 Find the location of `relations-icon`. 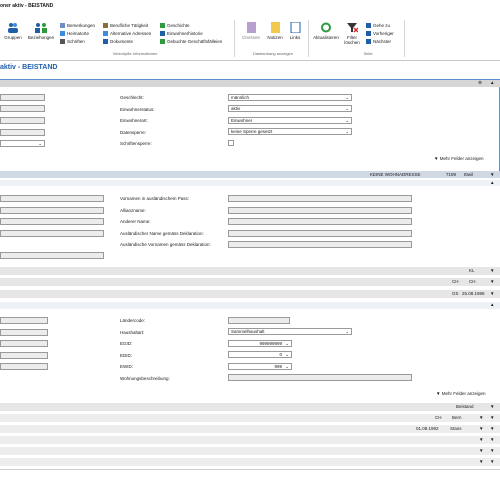

relations-icon is located at coordinates (41, 27).